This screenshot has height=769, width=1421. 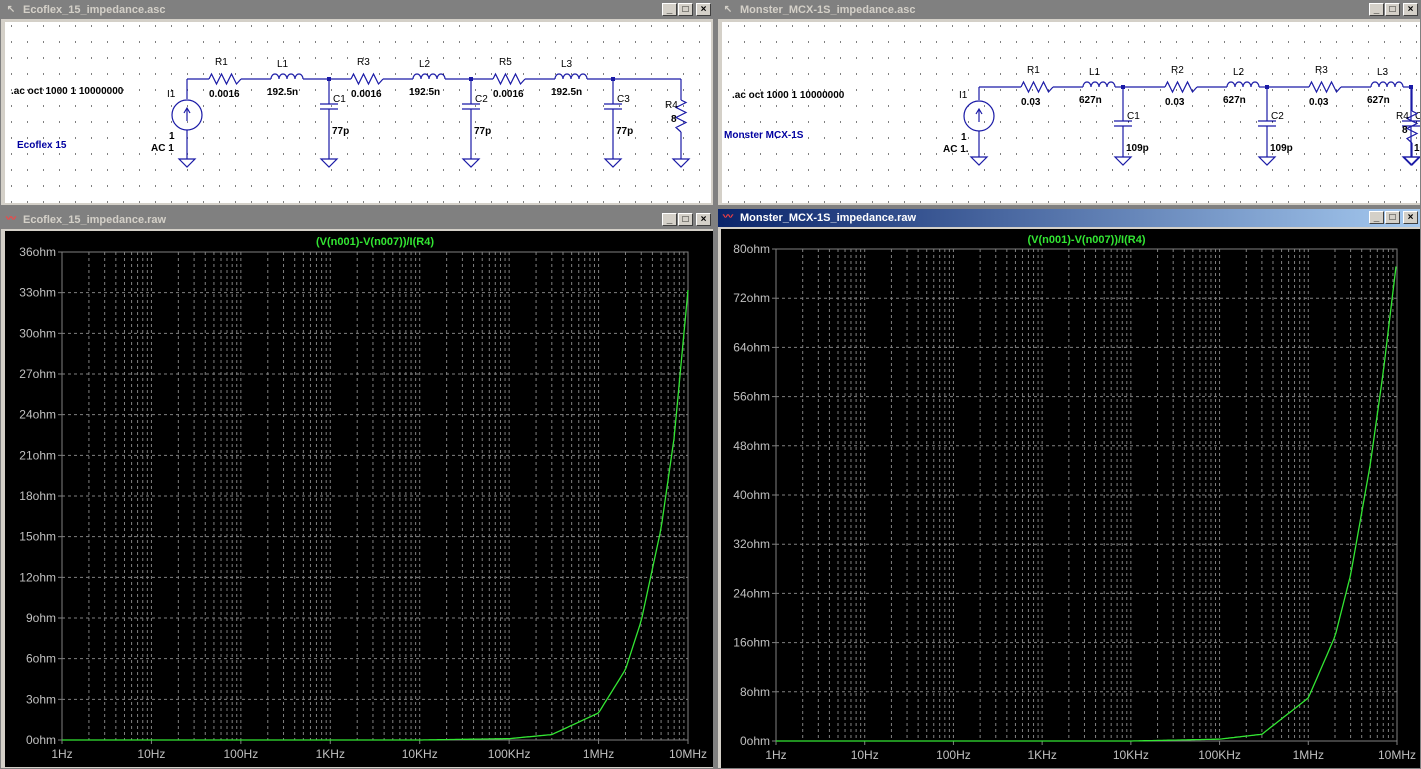 I want to click on x-tick-label: 10Hz, so click(x=151, y=754).